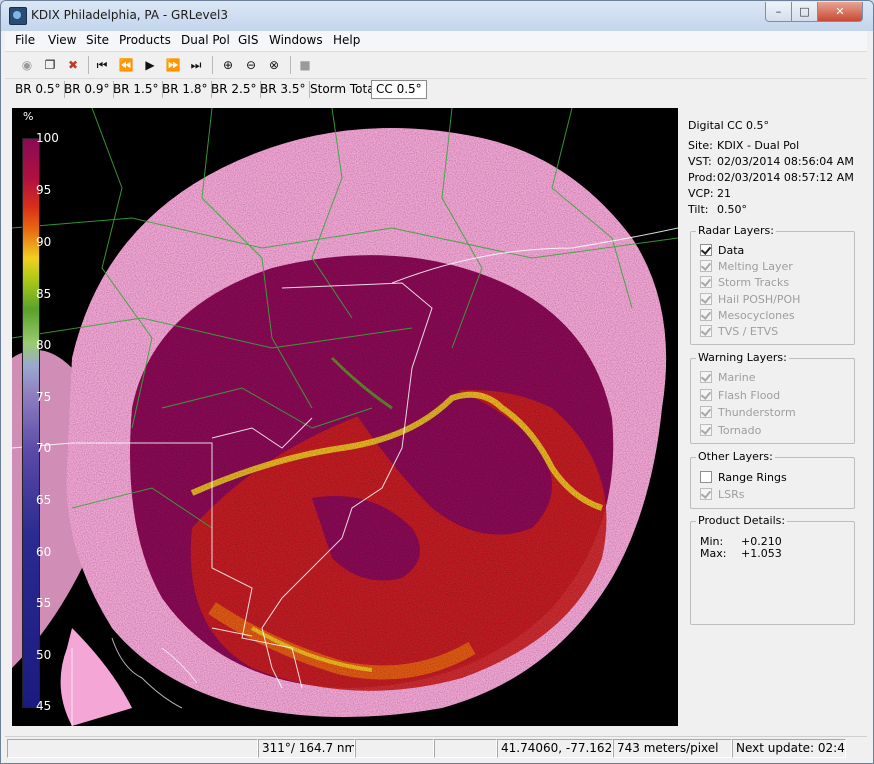  Describe the element at coordinates (305, 65) in the screenshot. I see `stop-icon: ■` at that location.